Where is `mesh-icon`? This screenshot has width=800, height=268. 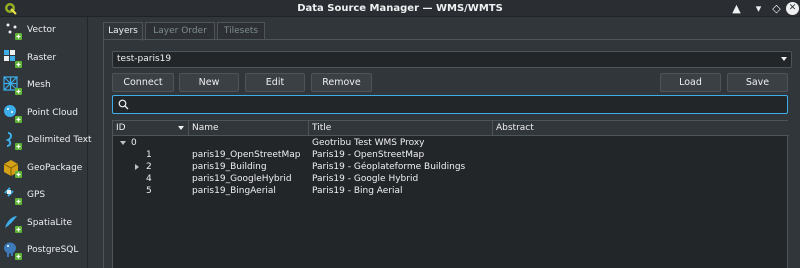 mesh-icon is located at coordinates (12, 85).